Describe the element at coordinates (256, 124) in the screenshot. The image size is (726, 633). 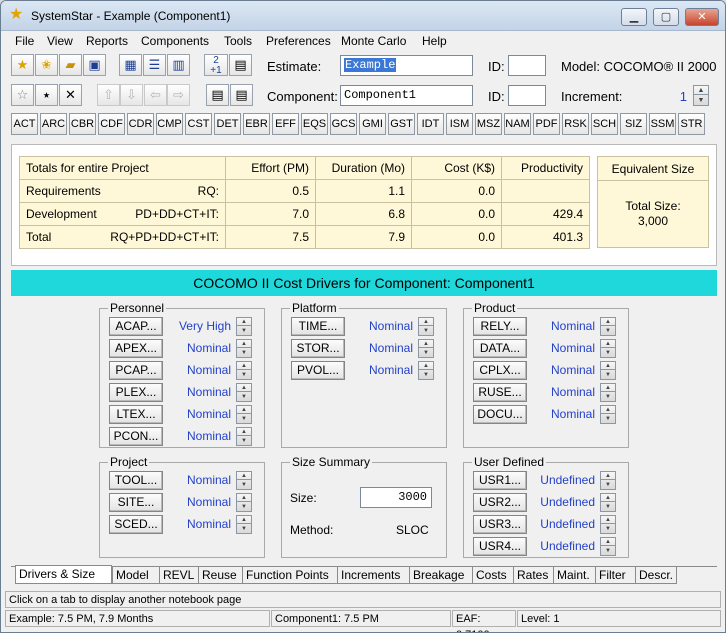
I see `report-button-ebr: EBR` at that location.